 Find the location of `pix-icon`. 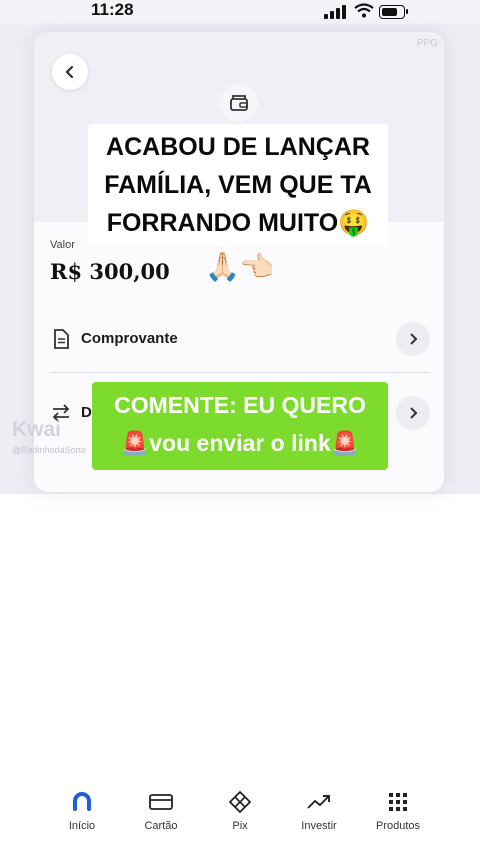

pix-icon is located at coordinates (240, 802).